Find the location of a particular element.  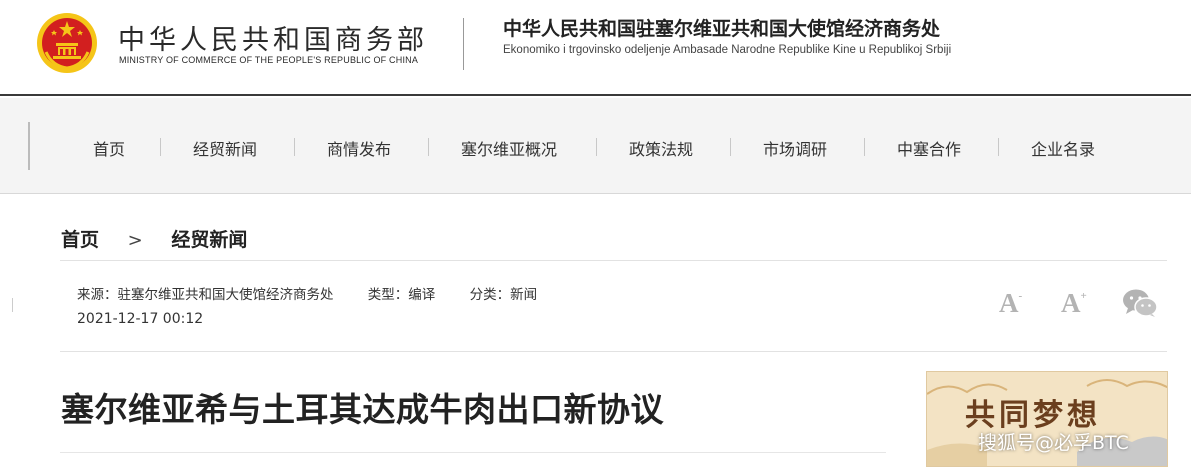

article-meta: 来源：驻塞尔维亚共和国大使馆经济商务处 类型：编译 分类：新闻 is located at coordinates (322, 293).